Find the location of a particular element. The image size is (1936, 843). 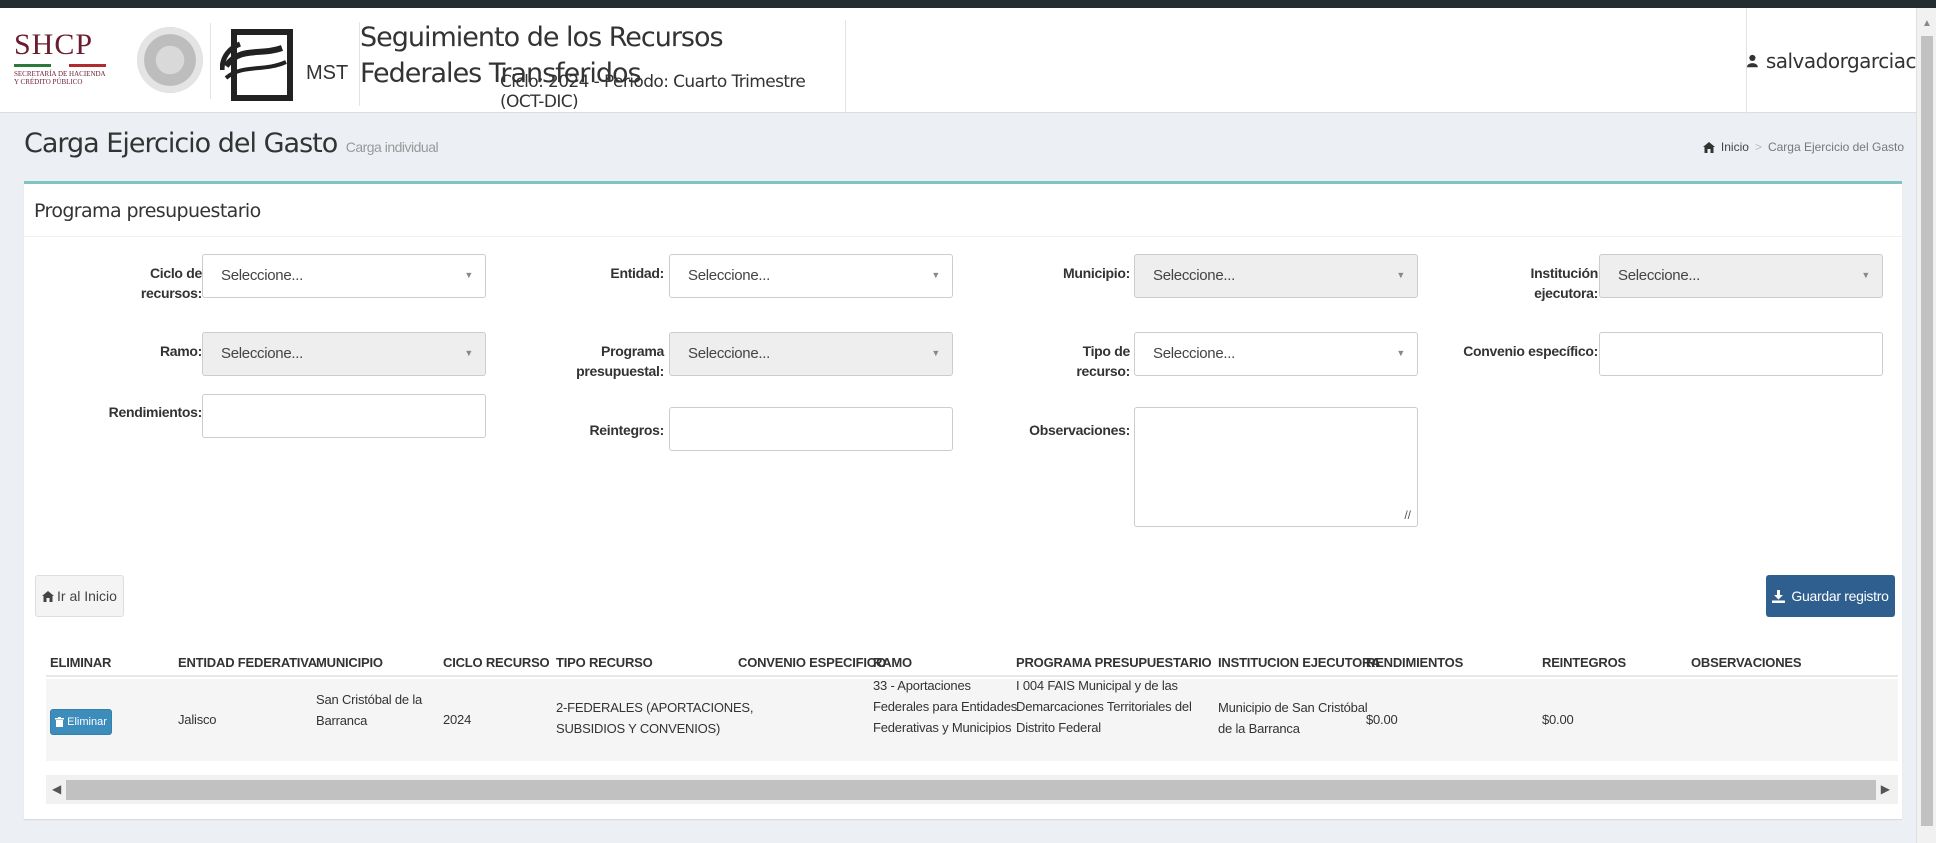

col-entidad: ENTIDAD FEDERATIVA is located at coordinates (247, 662).